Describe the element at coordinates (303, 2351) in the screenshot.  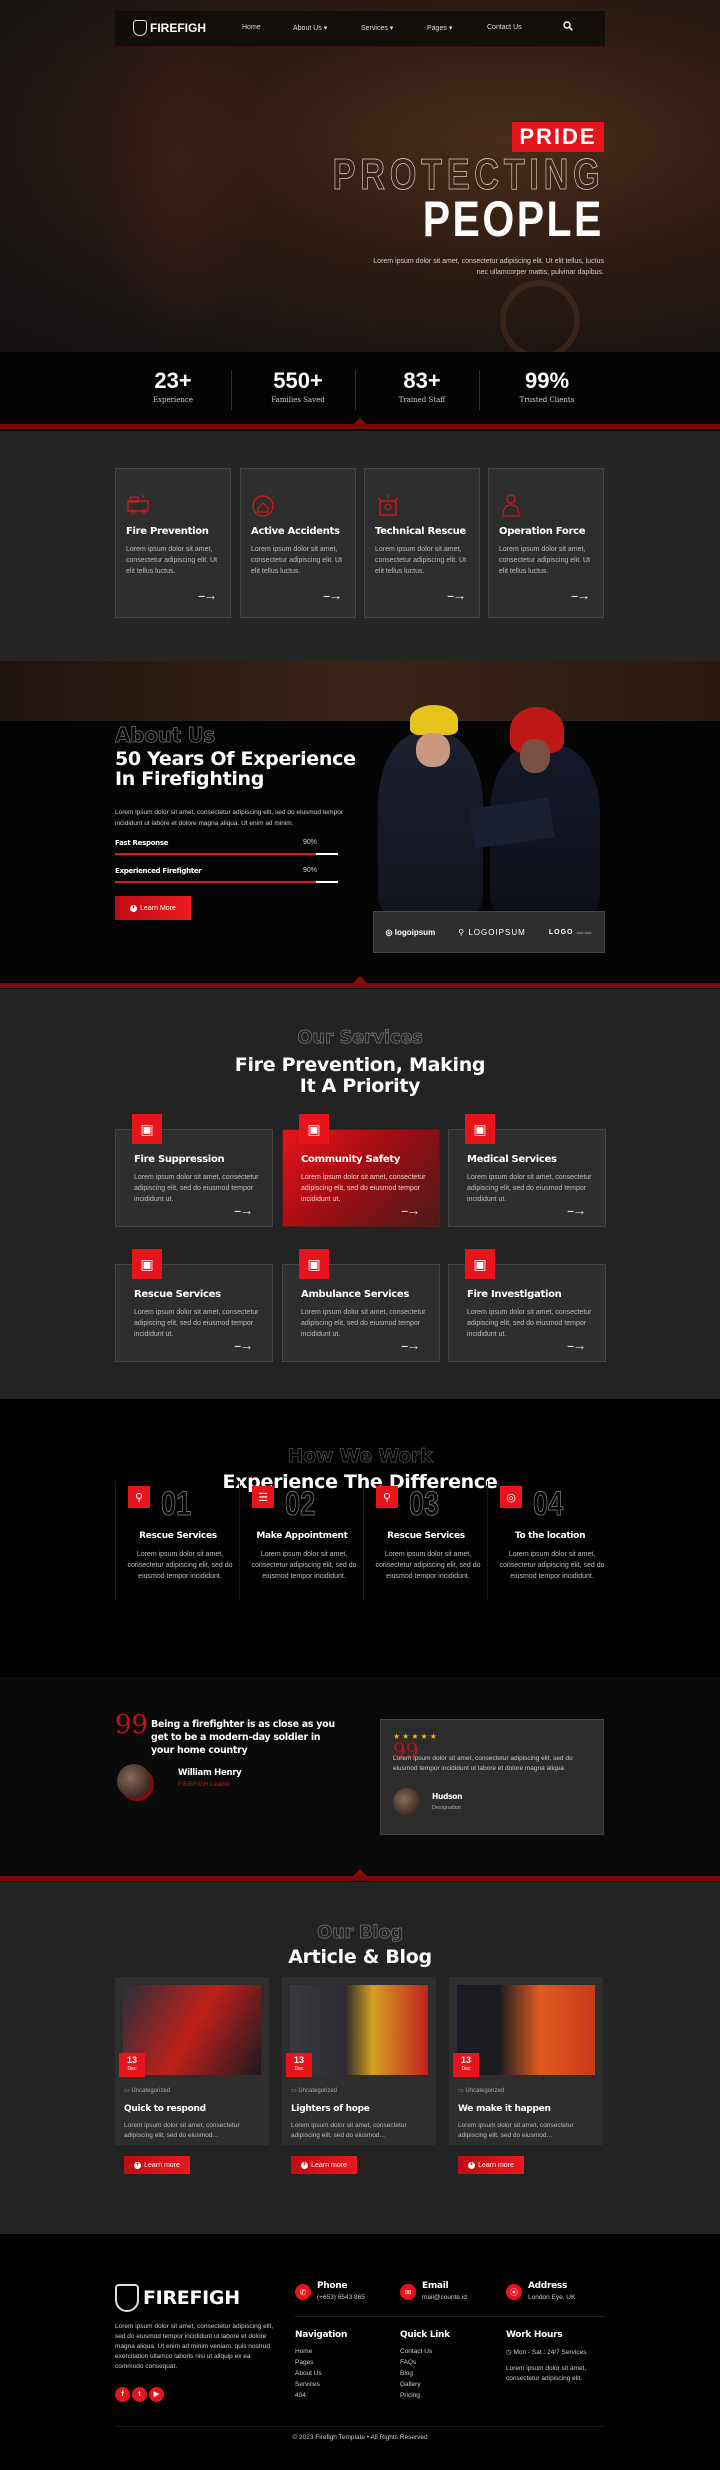
I see `footer-link: Home` at that location.